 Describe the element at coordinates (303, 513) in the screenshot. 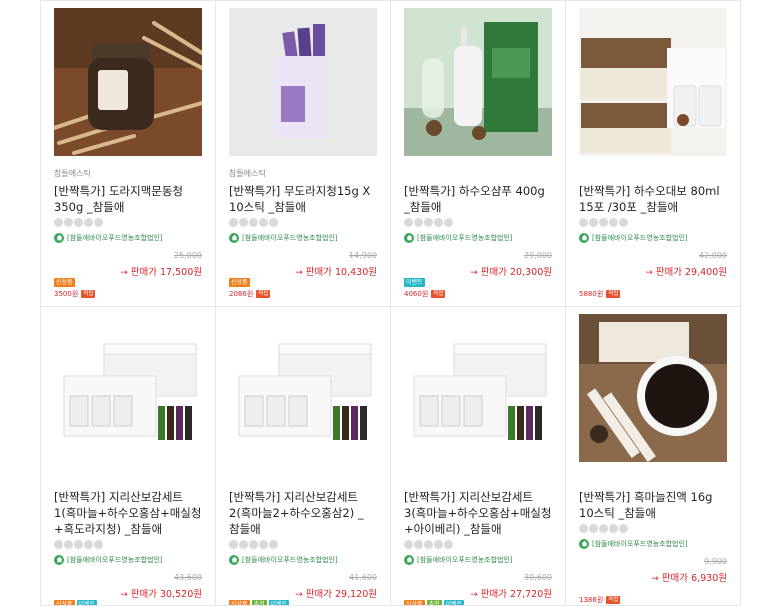

I see `product-title: [반짝특가] 지리산보감세트 2(흑마늘2+하수오홍삼2) _참들애` at that location.